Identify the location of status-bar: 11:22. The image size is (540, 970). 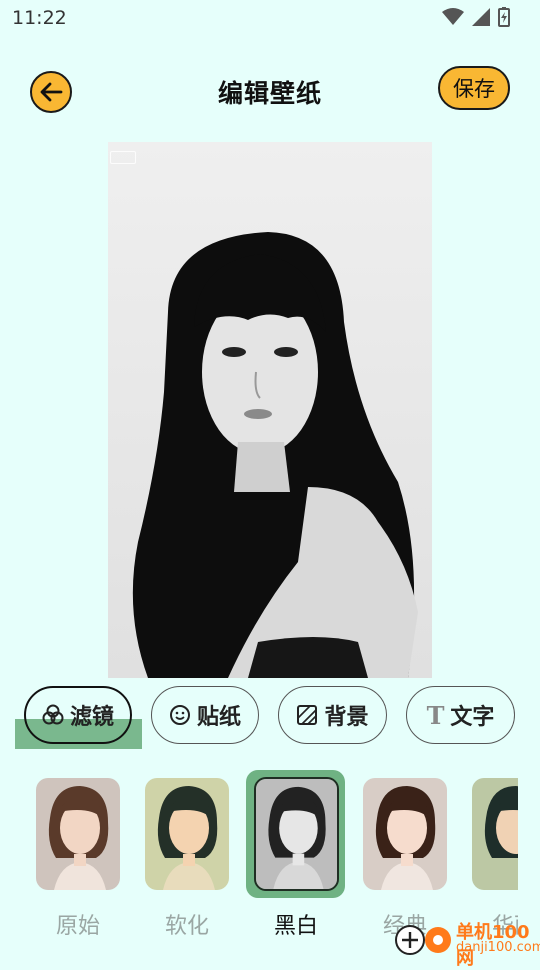
(270, 18).